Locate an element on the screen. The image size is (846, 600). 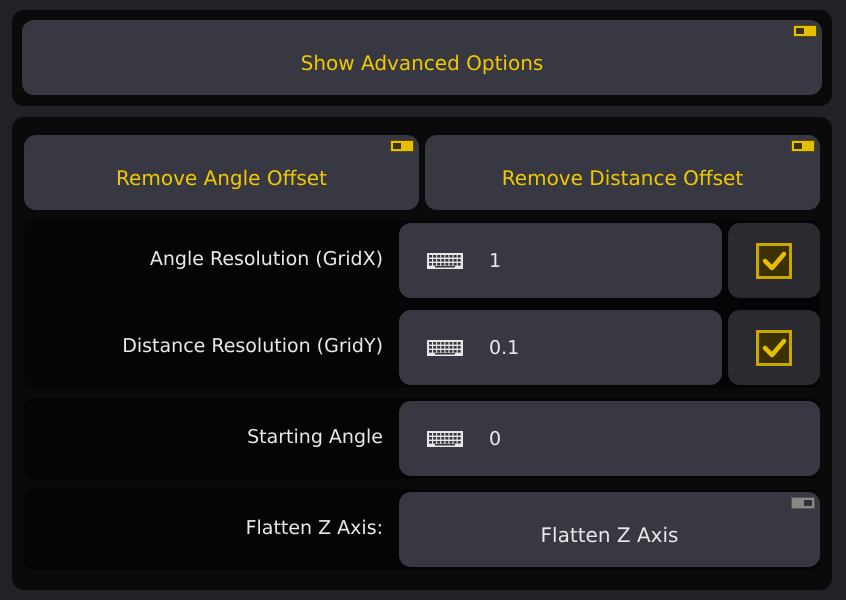
field-label: Angle Resolution (GridX) is located at coordinates (266, 259).